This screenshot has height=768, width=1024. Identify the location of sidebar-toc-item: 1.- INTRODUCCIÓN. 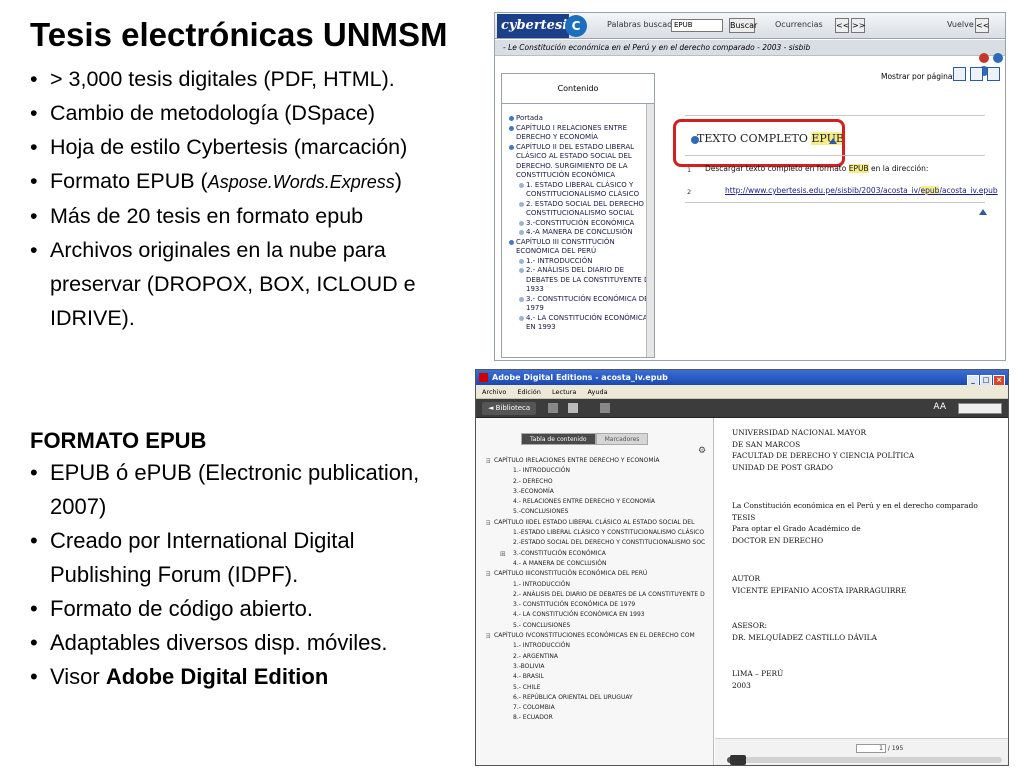
(581, 262).